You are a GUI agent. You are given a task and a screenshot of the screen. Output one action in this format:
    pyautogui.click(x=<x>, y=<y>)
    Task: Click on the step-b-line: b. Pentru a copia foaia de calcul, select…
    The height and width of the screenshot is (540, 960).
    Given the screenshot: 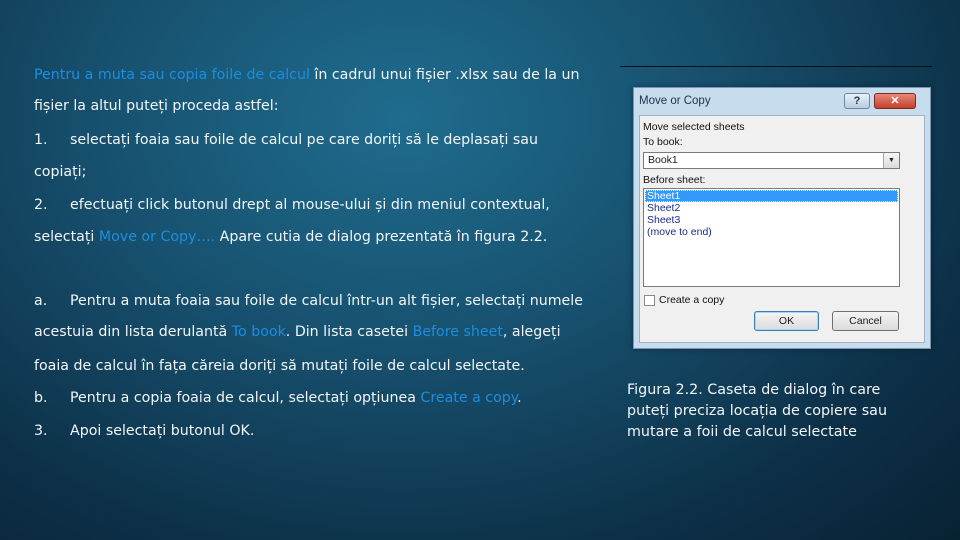 What is the action you would take?
    pyautogui.click(x=278, y=398)
    